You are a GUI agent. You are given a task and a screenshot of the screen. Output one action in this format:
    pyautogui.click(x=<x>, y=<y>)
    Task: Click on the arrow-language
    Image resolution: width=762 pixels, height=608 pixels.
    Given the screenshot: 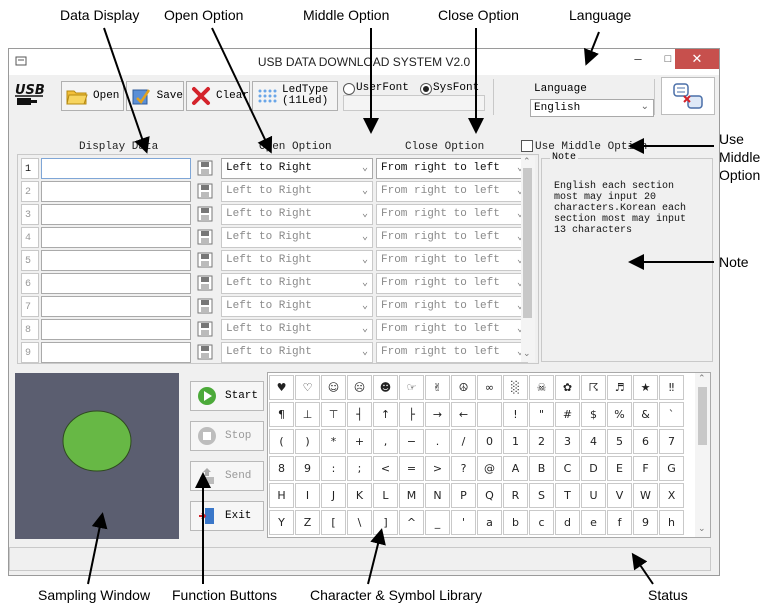 What is the action you would take?
    pyautogui.click(x=592, y=48)
    